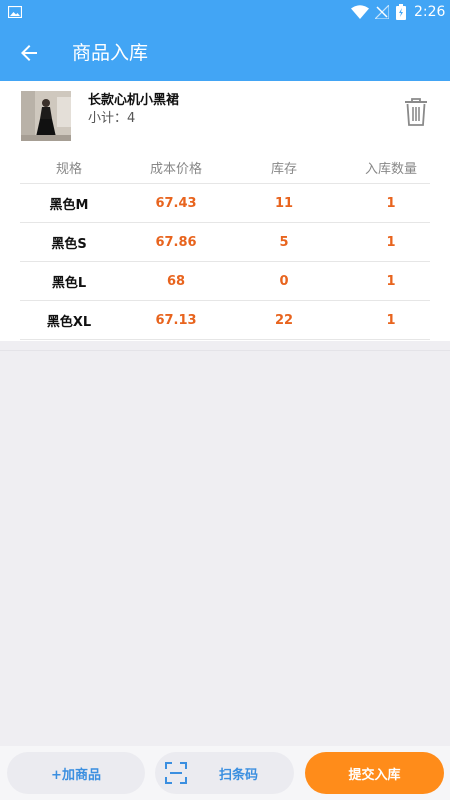 The width and height of the screenshot is (450, 800). Describe the element at coordinates (284, 281) in the screenshot. I see `row-stock: 0` at that location.